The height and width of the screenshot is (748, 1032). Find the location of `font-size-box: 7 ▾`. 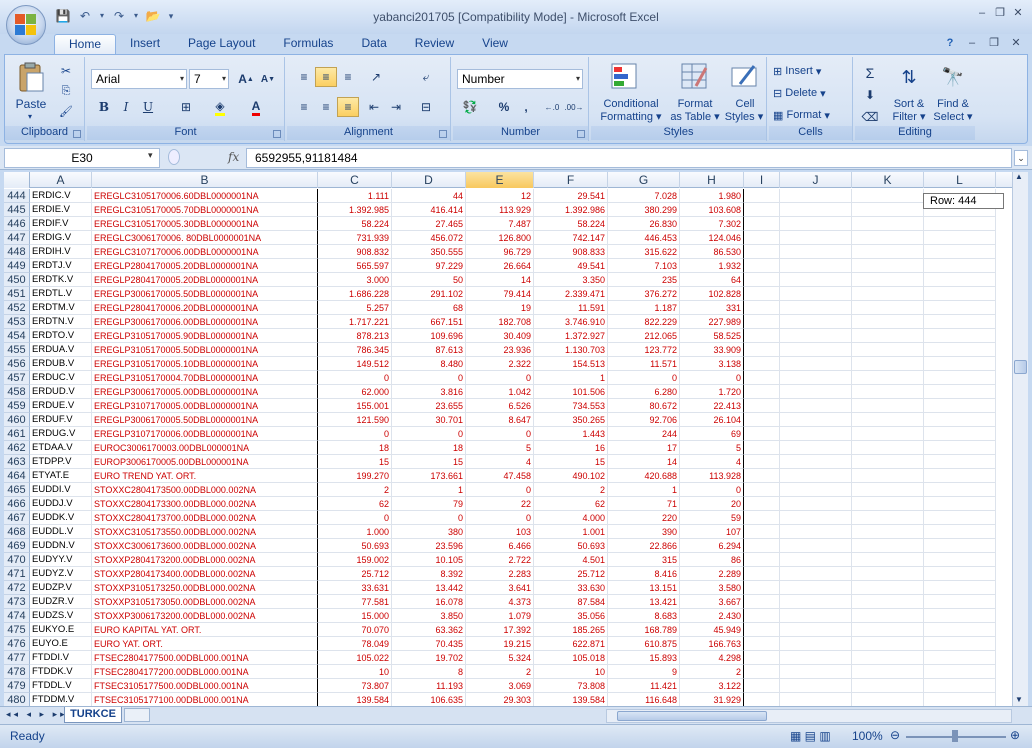

font-size-box: 7 ▾ is located at coordinates (209, 79).